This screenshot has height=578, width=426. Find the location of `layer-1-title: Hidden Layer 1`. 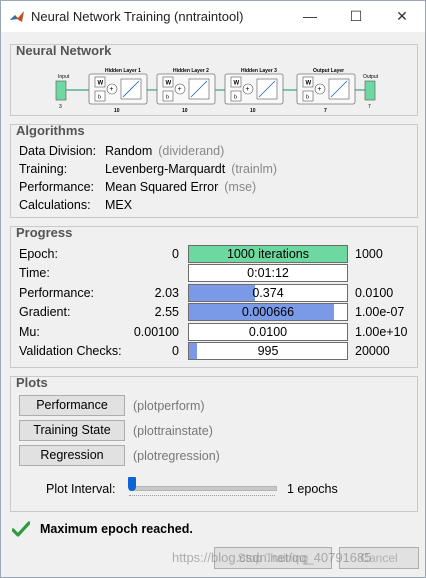

layer-1-title: Hidden Layer 1 is located at coordinates (123, 71).